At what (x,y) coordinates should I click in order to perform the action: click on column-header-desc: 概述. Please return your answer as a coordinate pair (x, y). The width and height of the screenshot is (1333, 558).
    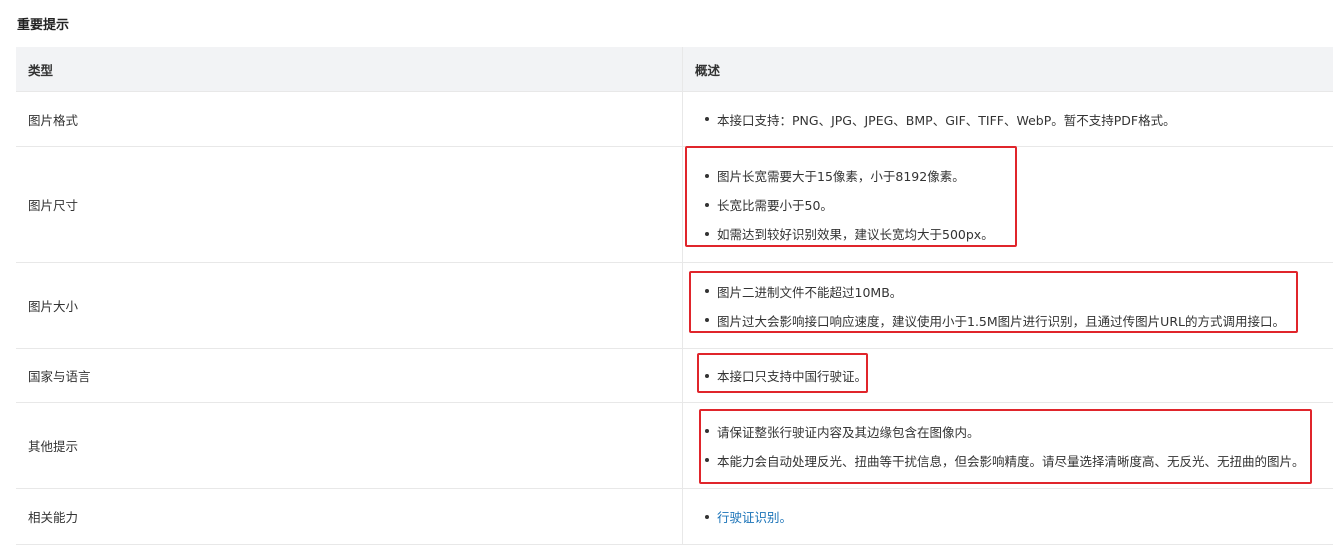
    Looking at the image, I should click on (708, 70).